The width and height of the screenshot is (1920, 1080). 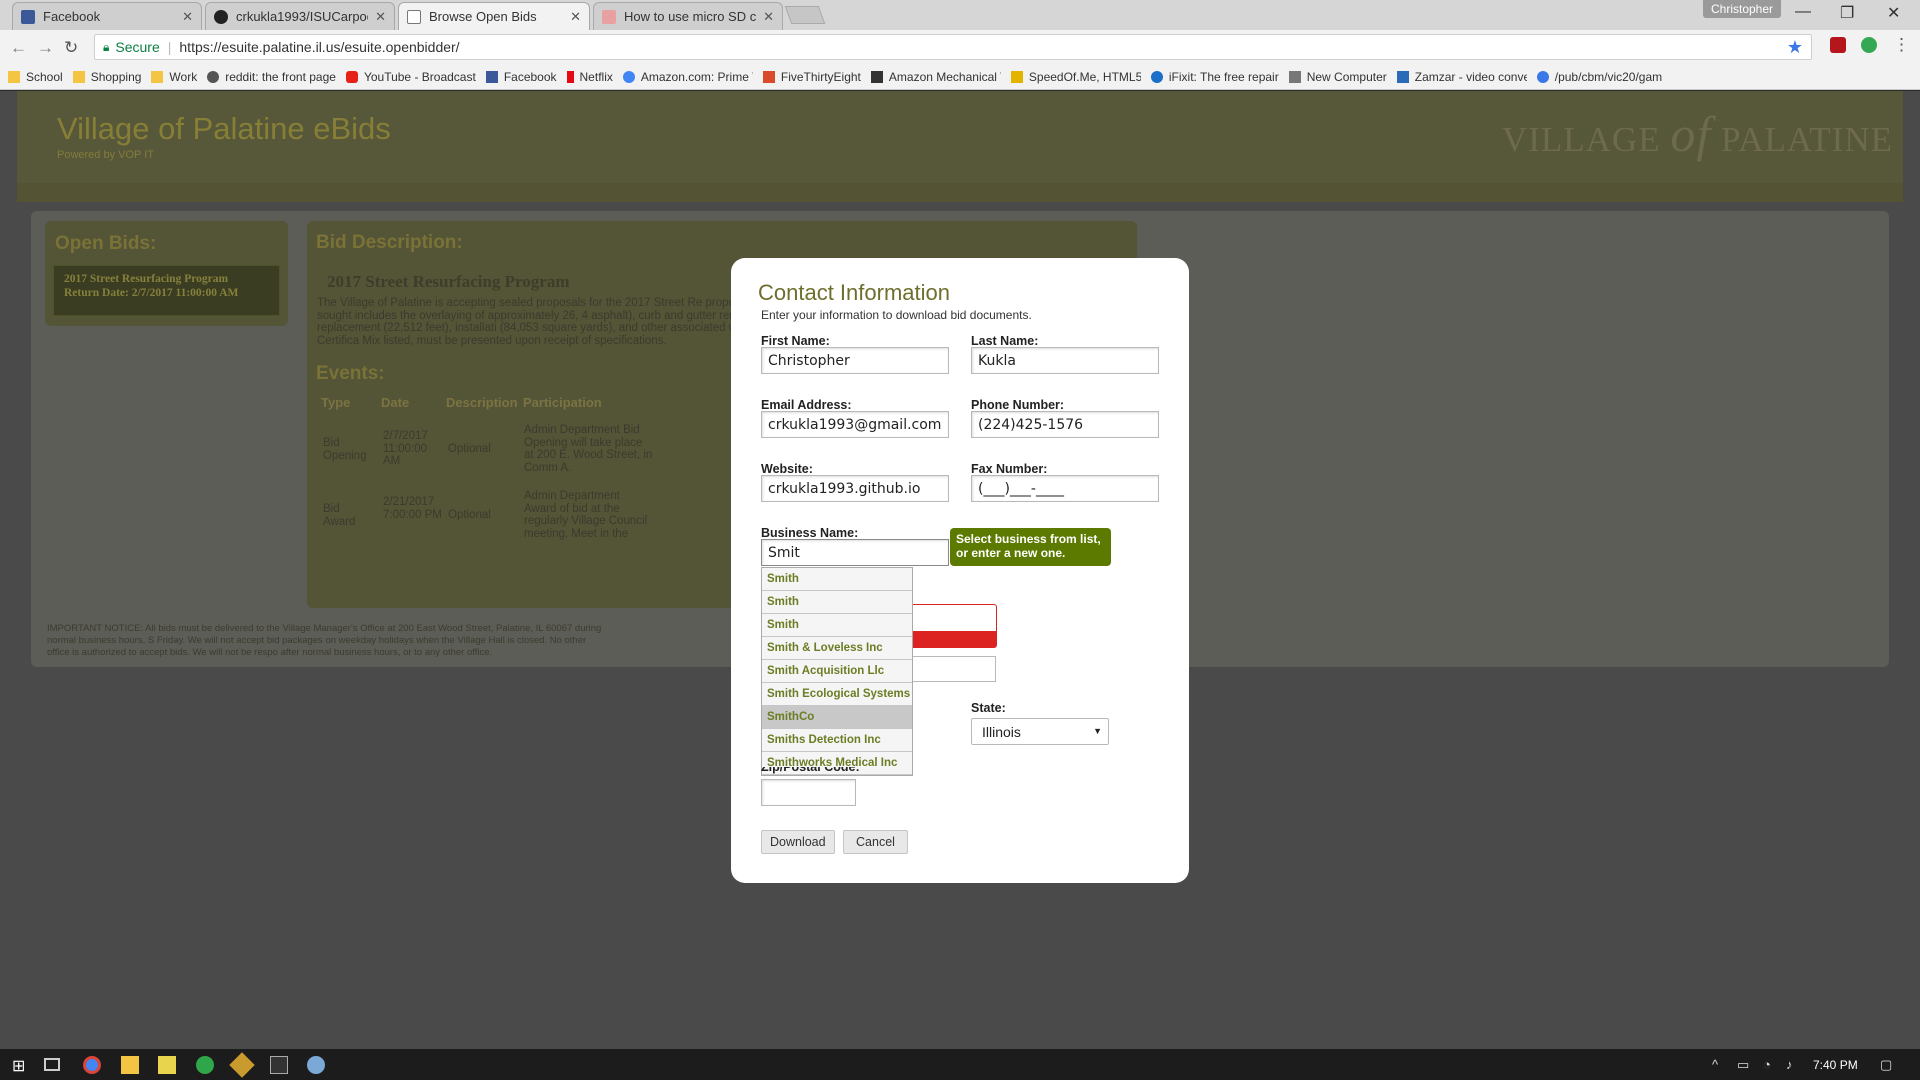 What do you see at coordinates (609, 16) in the screenshot?
I see `site-icon` at bounding box center [609, 16].